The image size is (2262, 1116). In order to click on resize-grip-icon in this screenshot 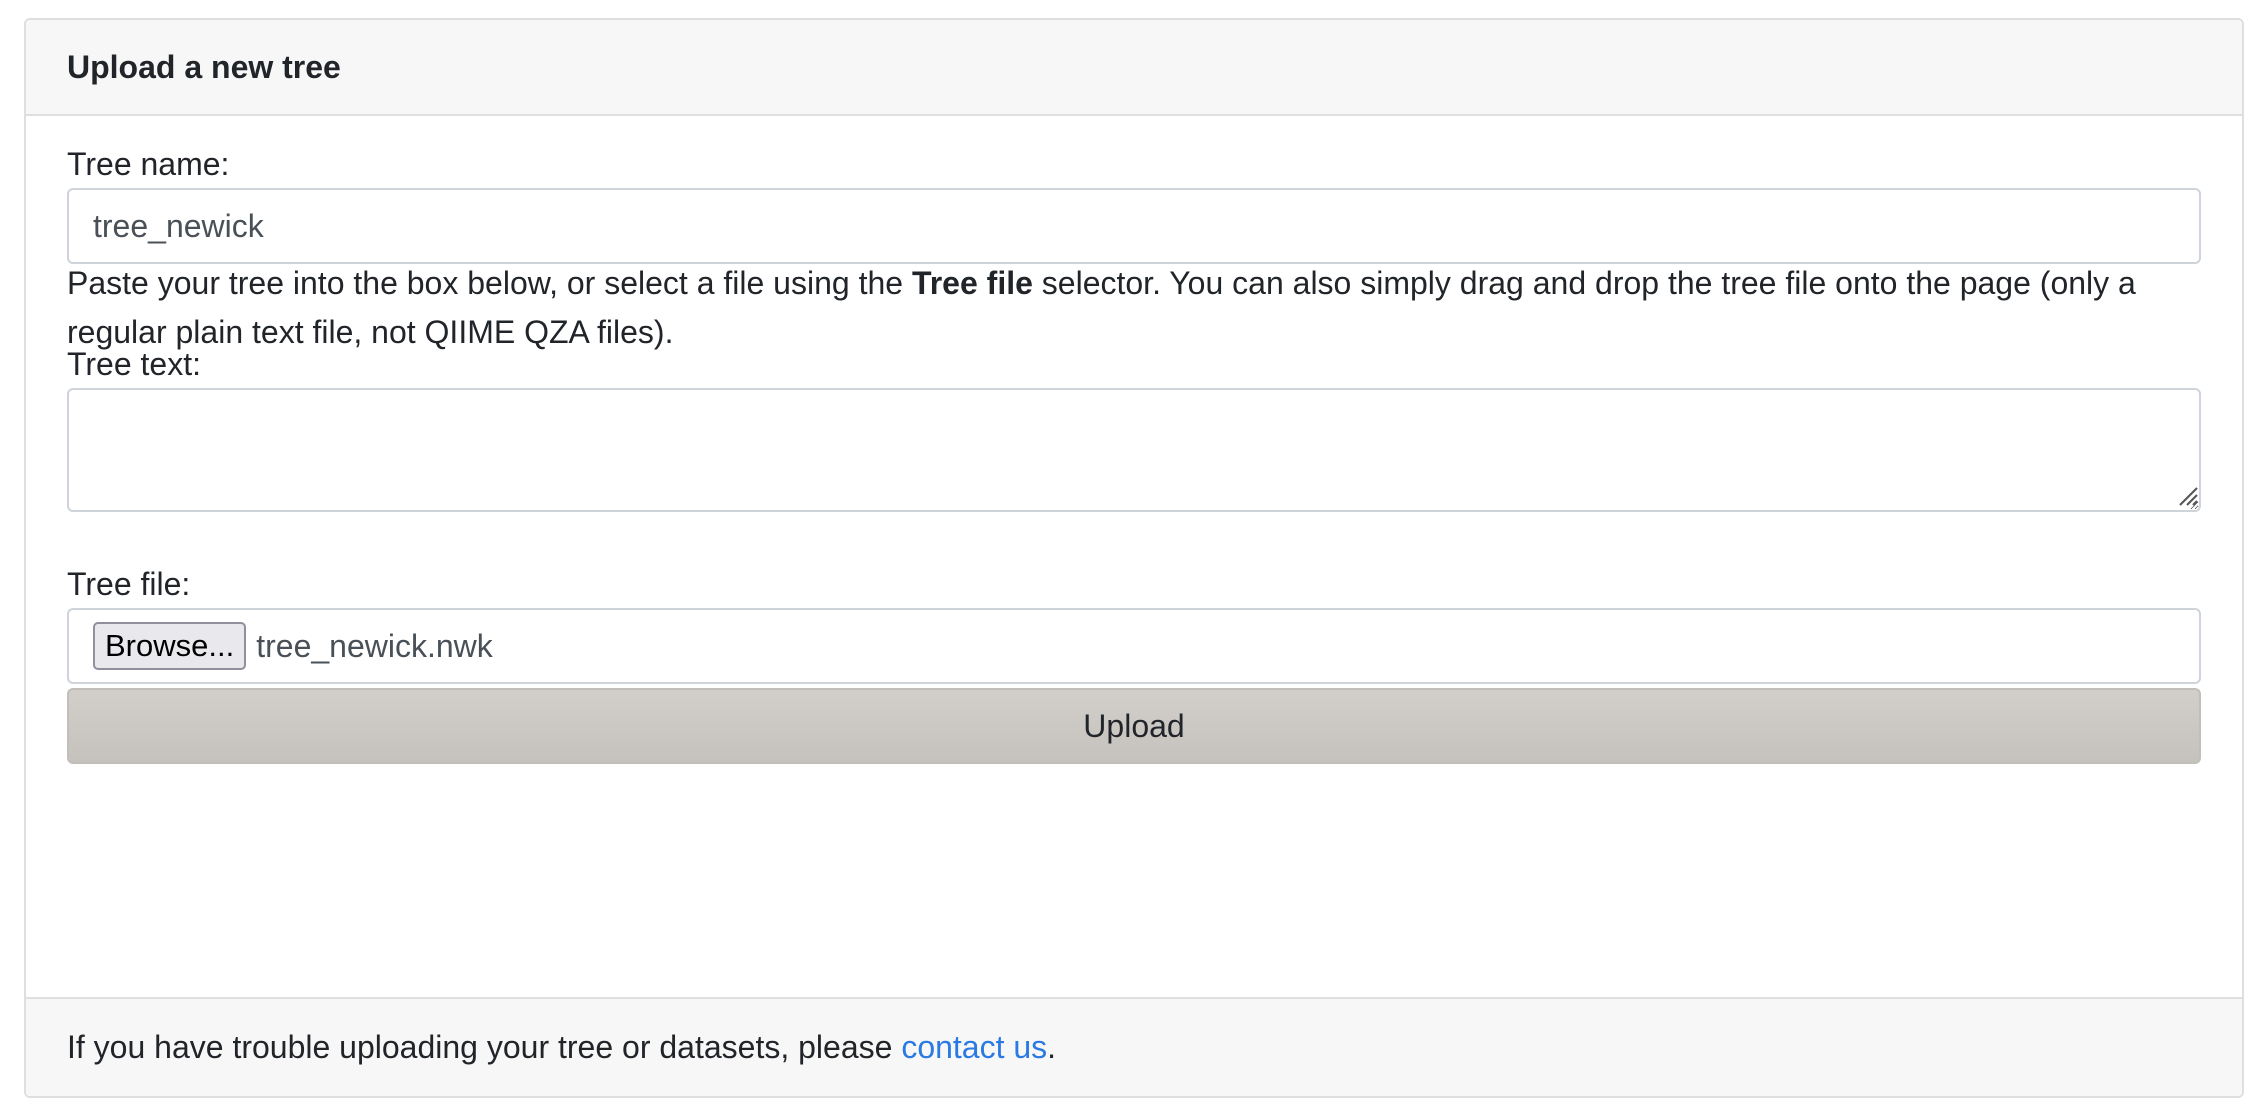, I will do `click(2187, 495)`.